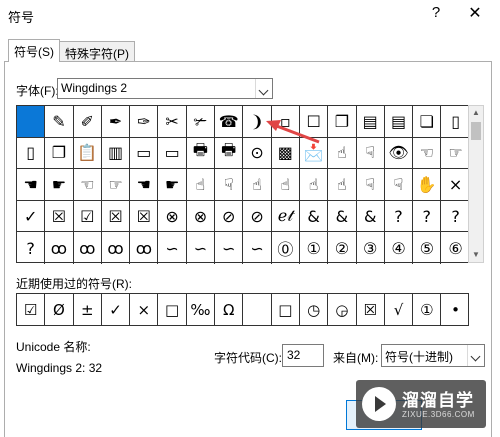  I want to click on symbol-cell: ✐, so click(87, 122).